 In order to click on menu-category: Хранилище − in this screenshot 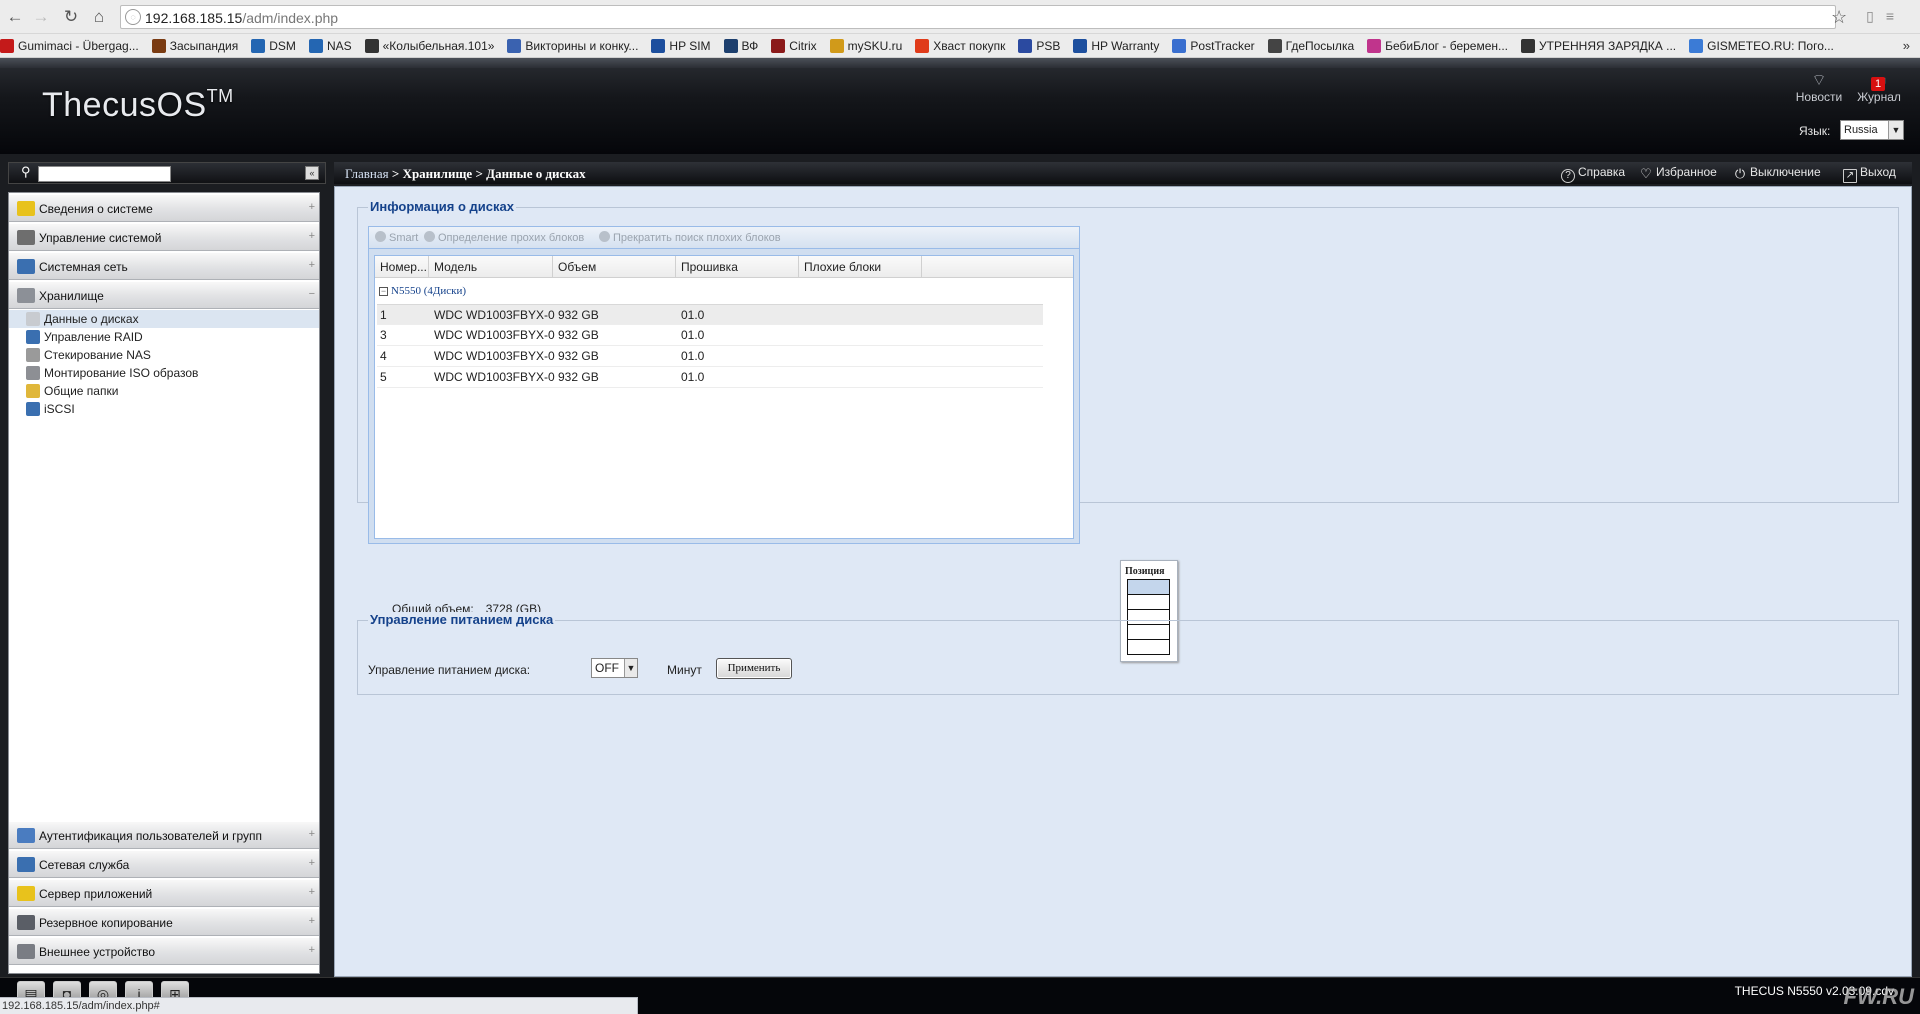, I will do `click(164, 295)`.